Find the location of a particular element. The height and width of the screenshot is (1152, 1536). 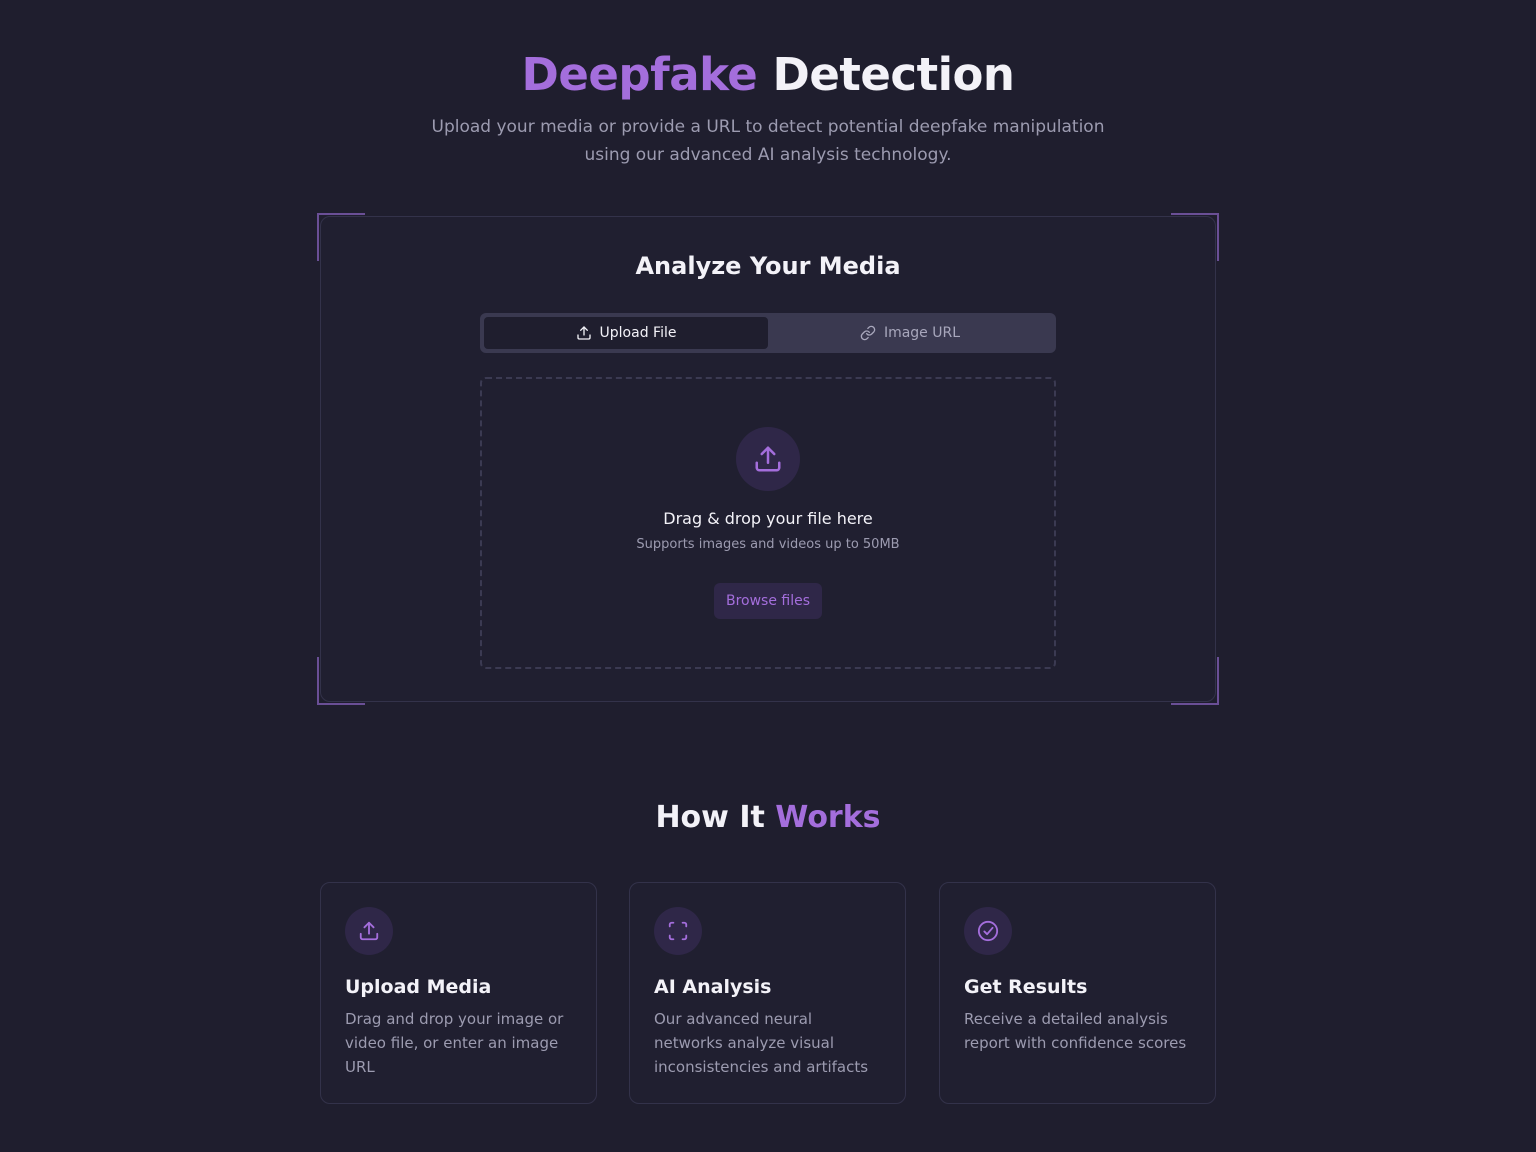

tab-upload-file-label: Upload File is located at coordinates (638, 333).